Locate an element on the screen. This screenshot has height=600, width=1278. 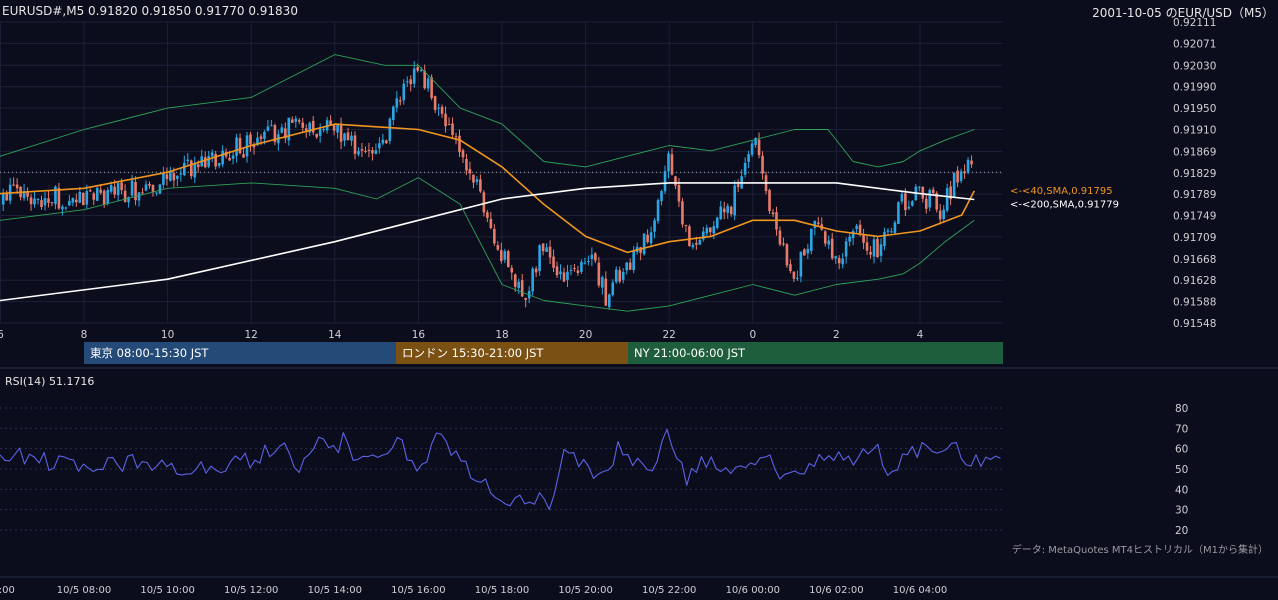
price-axis-tick-label: 0.91869 is located at coordinates (1194, 152).